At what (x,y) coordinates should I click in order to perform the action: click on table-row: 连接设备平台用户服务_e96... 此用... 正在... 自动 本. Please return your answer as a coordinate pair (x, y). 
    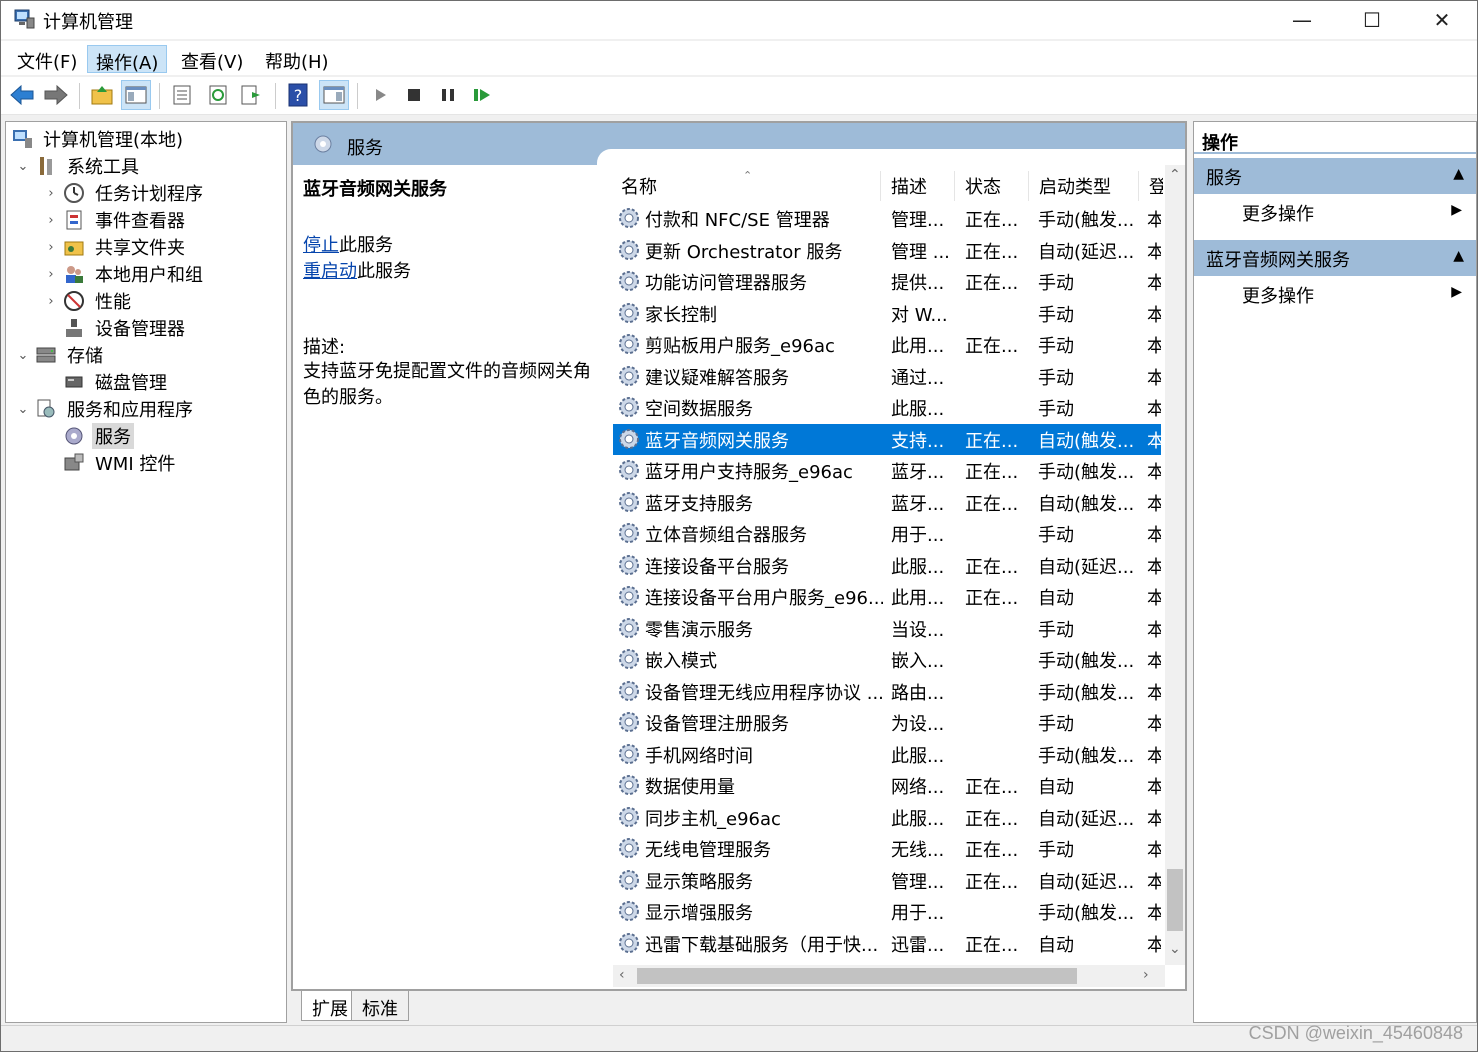
    Looking at the image, I should click on (887, 597).